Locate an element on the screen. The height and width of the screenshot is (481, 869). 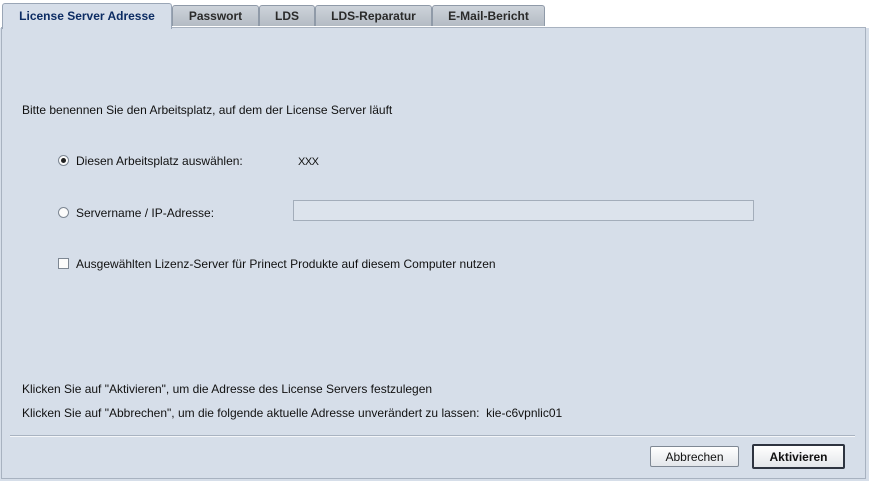
tab-email-bericht: E-Mail-Bericht is located at coordinates (488, 15).